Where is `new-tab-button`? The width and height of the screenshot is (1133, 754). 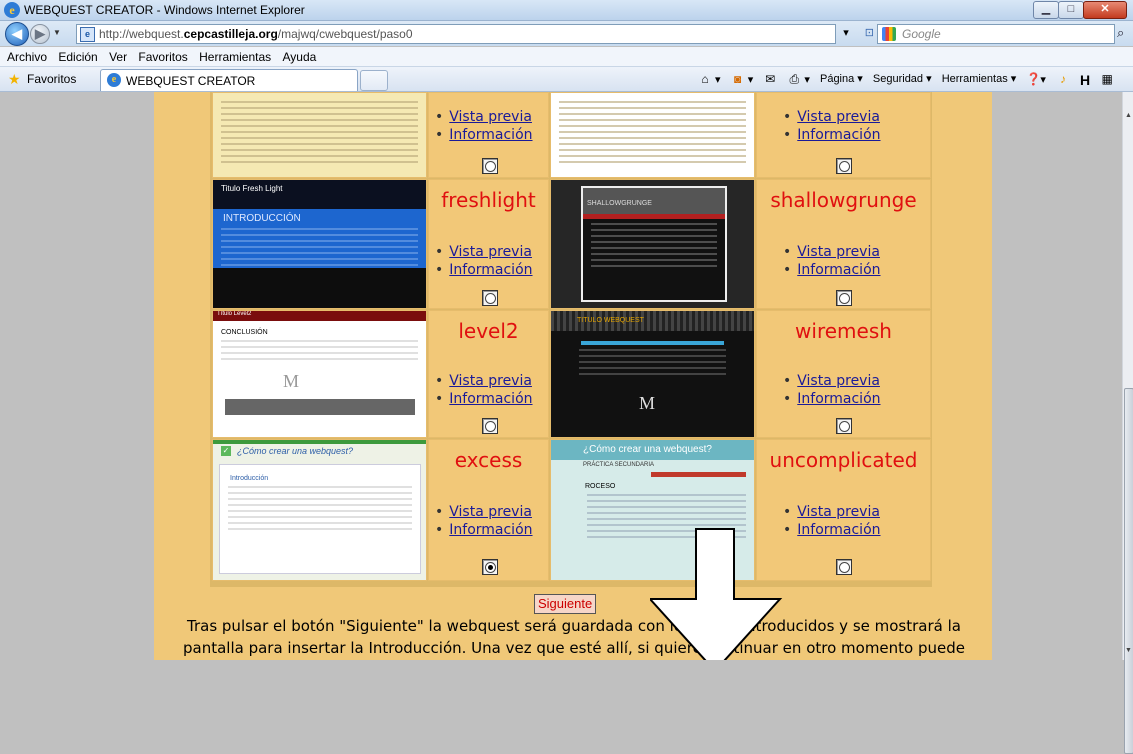 new-tab-button is located at coordinates (374, 80).